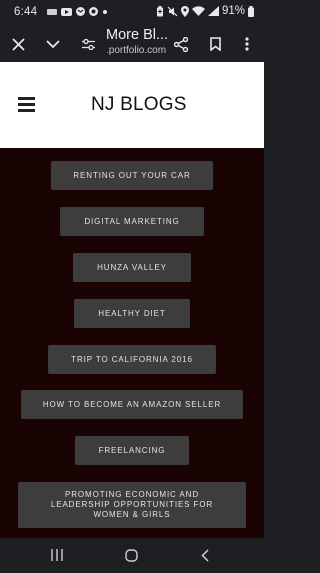 The image size is (320, 573). I want to click on more-options-button, so click(247, 44).